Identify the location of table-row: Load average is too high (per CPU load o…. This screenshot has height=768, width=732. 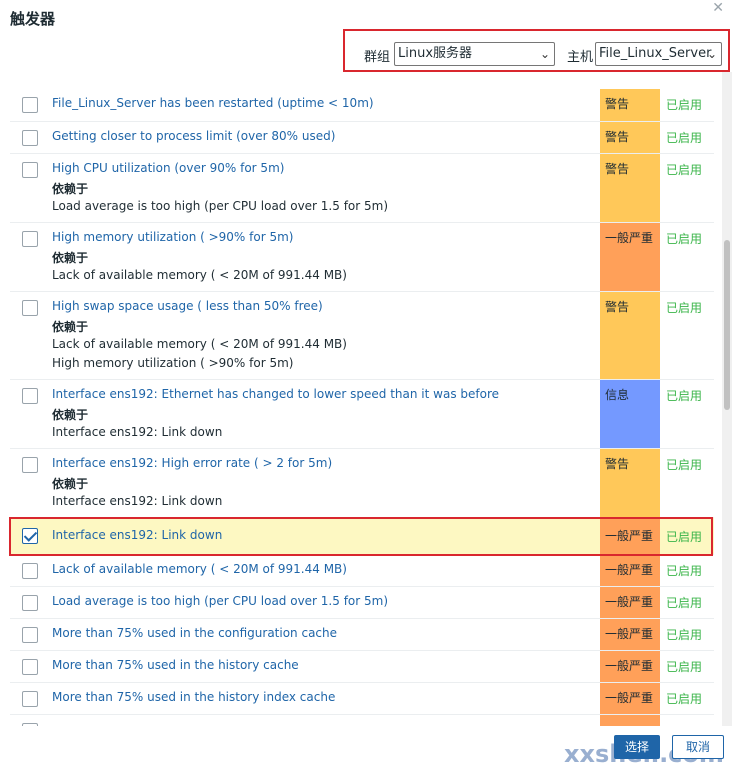
(362, 603).